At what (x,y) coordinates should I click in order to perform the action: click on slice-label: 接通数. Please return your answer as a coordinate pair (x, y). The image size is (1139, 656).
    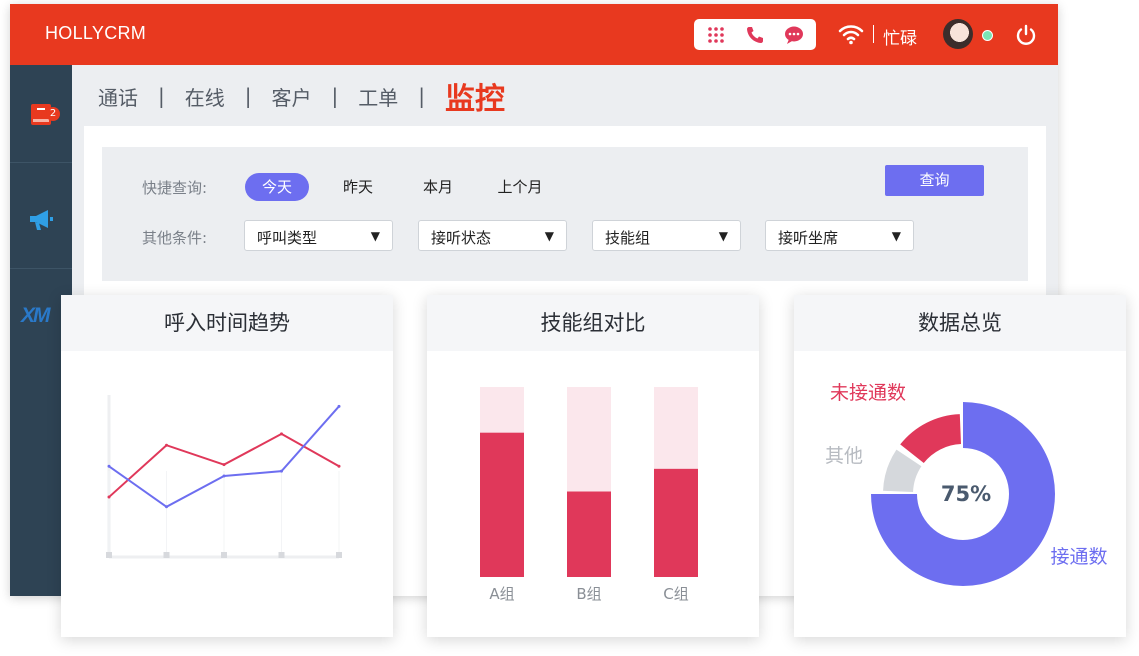
    Looking at the image, I should click on (1078, 557).